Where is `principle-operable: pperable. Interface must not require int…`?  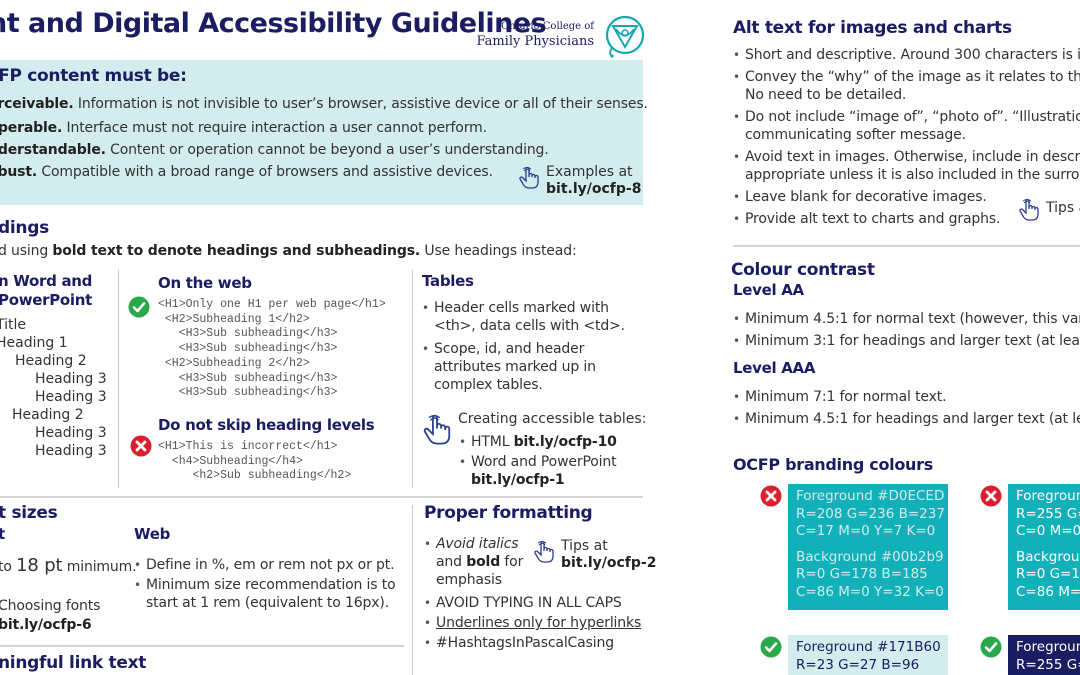
principle-operable: pperable. Interface must not require int… is located at coordinates (243, 128).